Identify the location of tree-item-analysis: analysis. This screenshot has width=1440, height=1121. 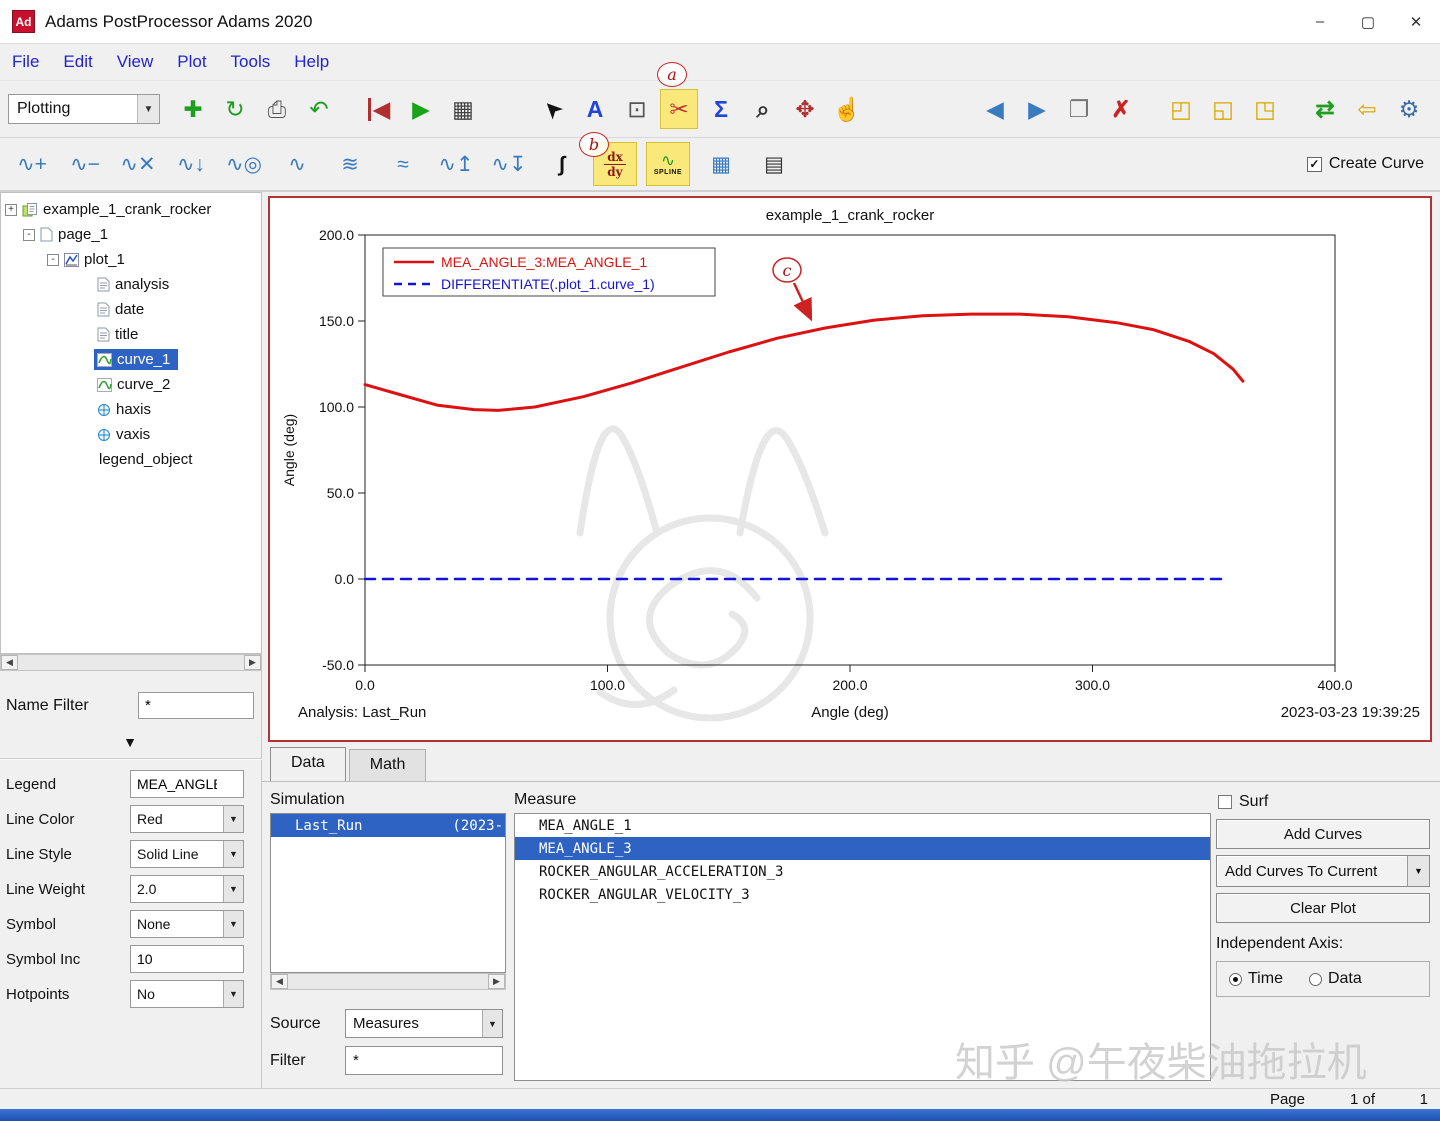
(131, 284).